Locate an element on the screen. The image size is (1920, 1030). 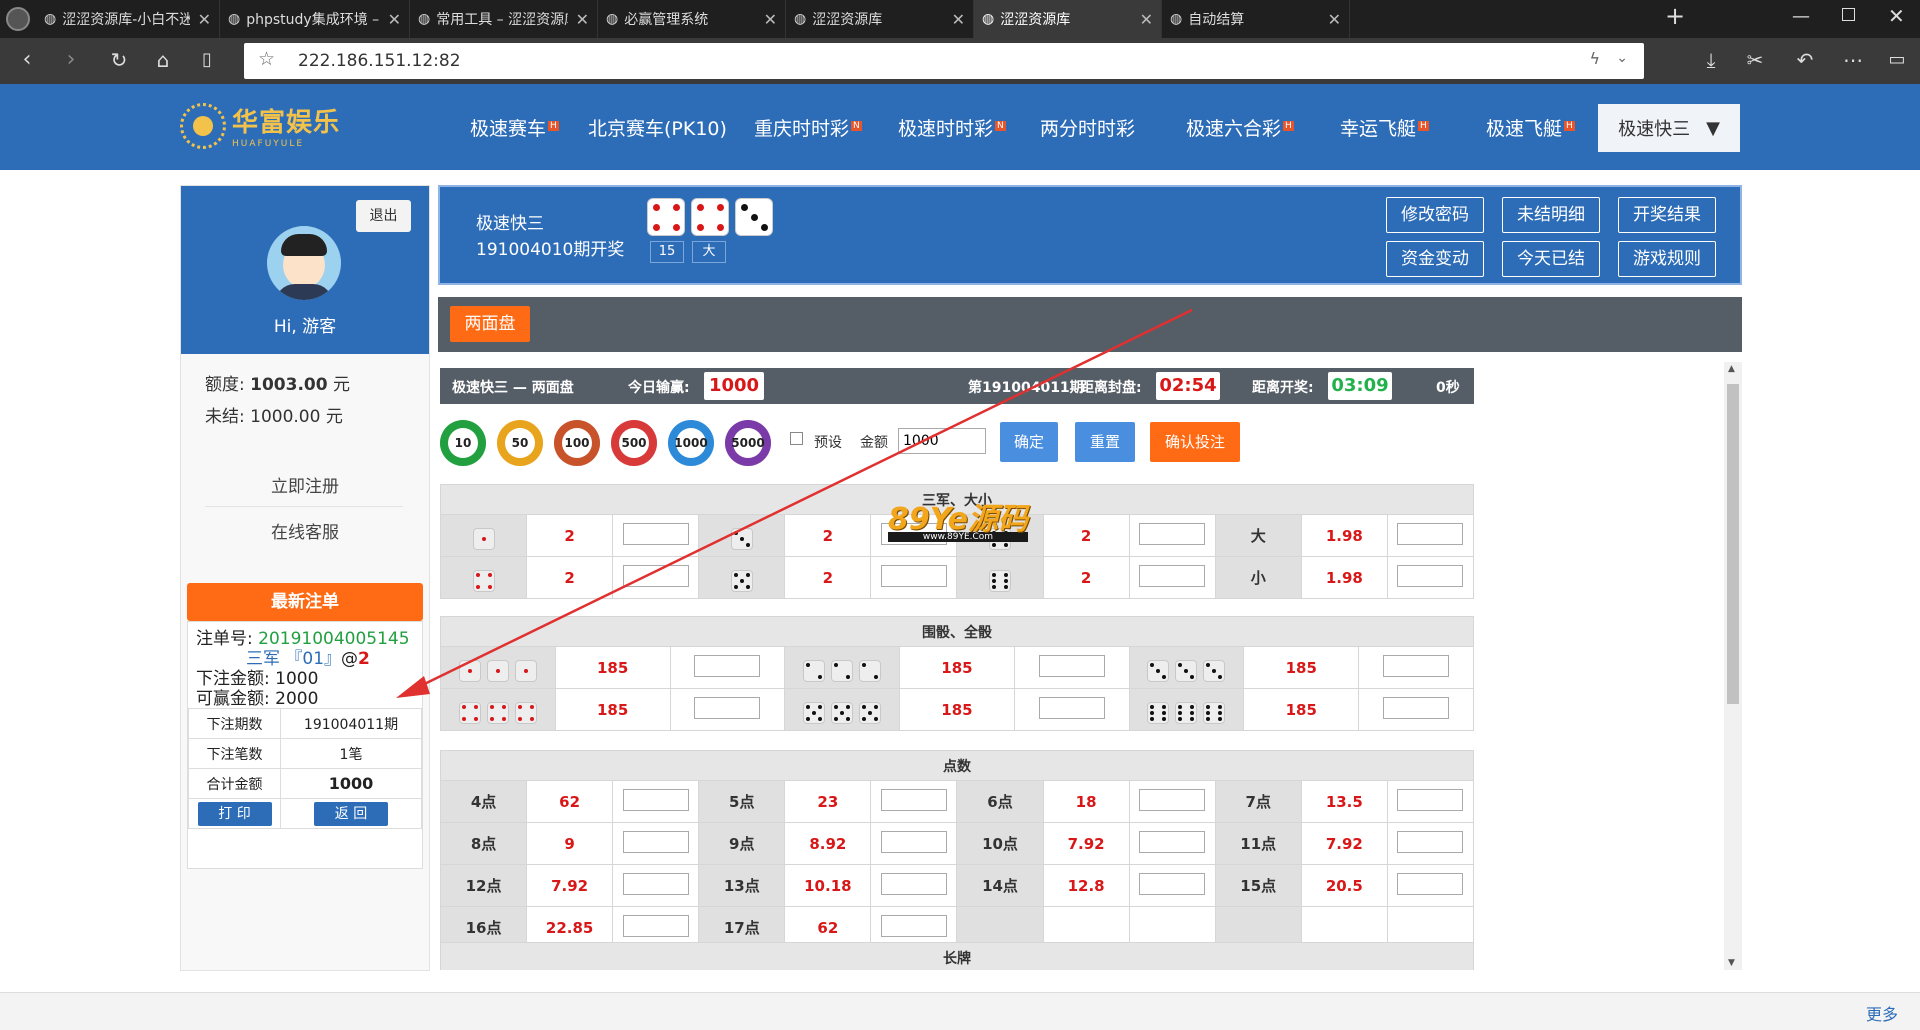
chevron-down-icon: ⌄ is located at coordinates (1622, 58).